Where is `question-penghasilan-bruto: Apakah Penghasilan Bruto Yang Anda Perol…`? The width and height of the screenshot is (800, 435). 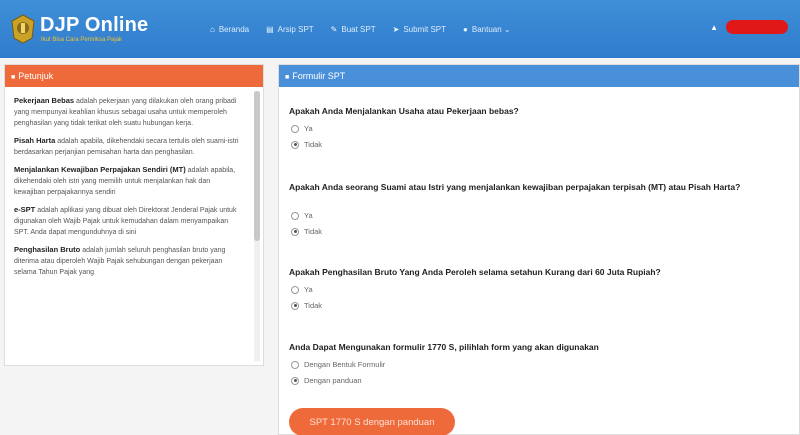
question-penghasilan-bruto: Apakah Penghasilan Bruto Yang Anda Perol… is located at coordinates (475, 272).